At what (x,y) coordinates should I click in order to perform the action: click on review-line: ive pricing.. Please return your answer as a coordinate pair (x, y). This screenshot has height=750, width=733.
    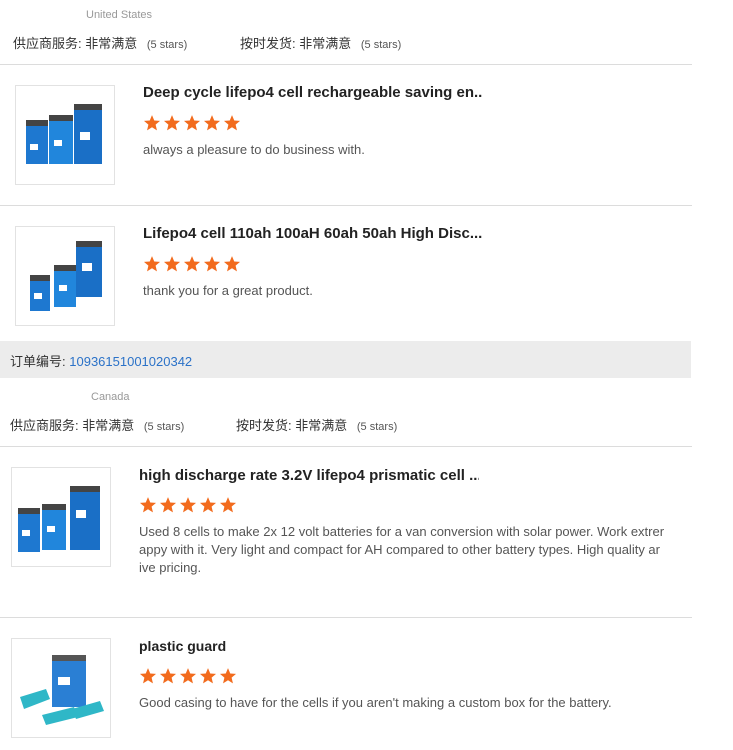
    Looking at the image, I should click on (170, 567).